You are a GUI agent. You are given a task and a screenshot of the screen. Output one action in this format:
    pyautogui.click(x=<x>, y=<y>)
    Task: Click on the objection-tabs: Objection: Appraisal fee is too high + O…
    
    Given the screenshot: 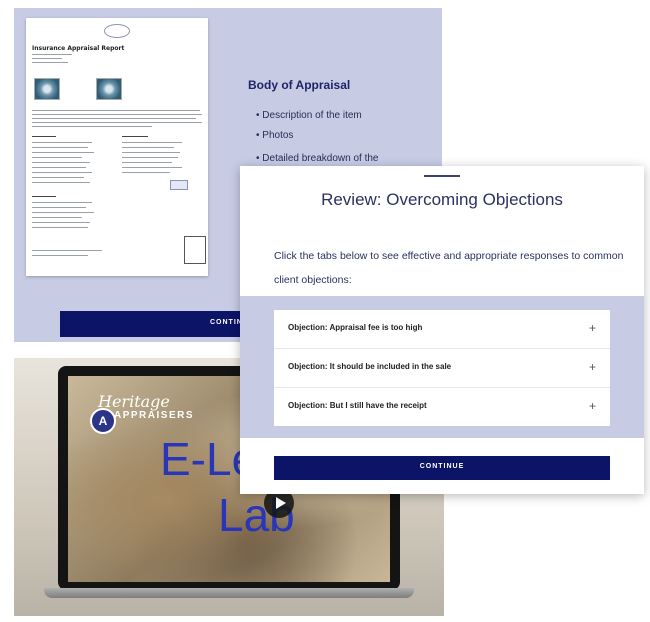 What is the action you would take?
    pyautogui.click(x=442, y=368)
    